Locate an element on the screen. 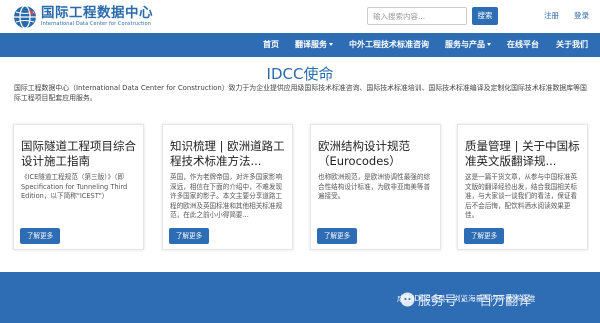 The width and height of the screenshot is (600, 323). nav-item-standards-consulting: 中外工程技术标准咨询 is located at coordinates (389, 45).